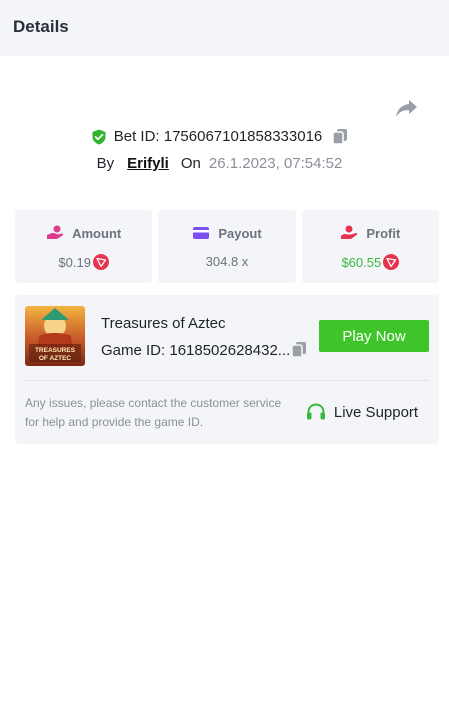 Image resolution: width=449 pixels, height=707 pixels. Describe the element at coordinates (55, 232) in the screenshot. I see `amount-hand-icon` at that location.